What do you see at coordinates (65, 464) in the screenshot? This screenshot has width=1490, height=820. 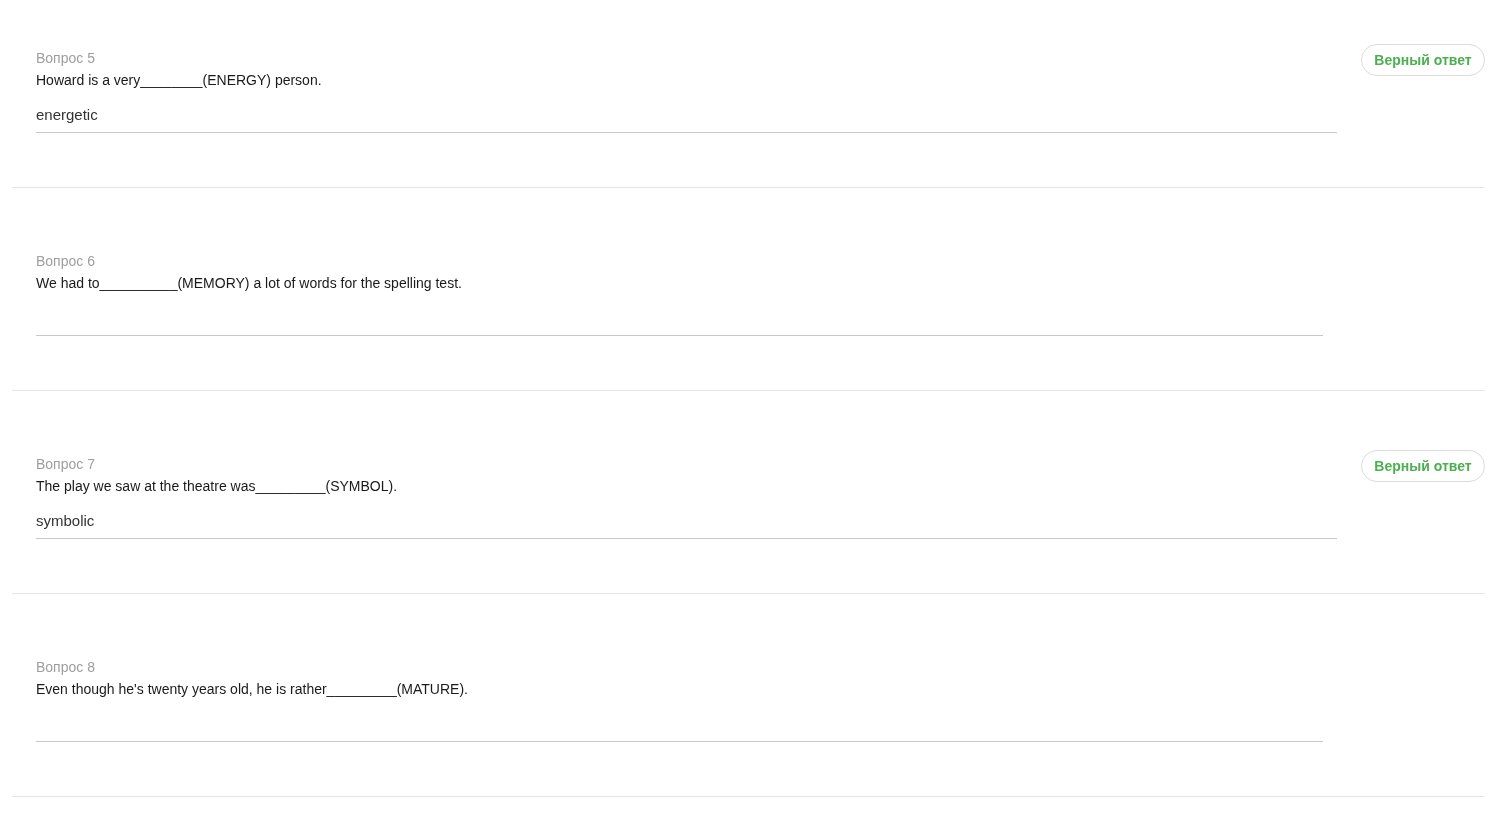 I see `question-number: Вопрос 7` at bounding box center [65, 464].